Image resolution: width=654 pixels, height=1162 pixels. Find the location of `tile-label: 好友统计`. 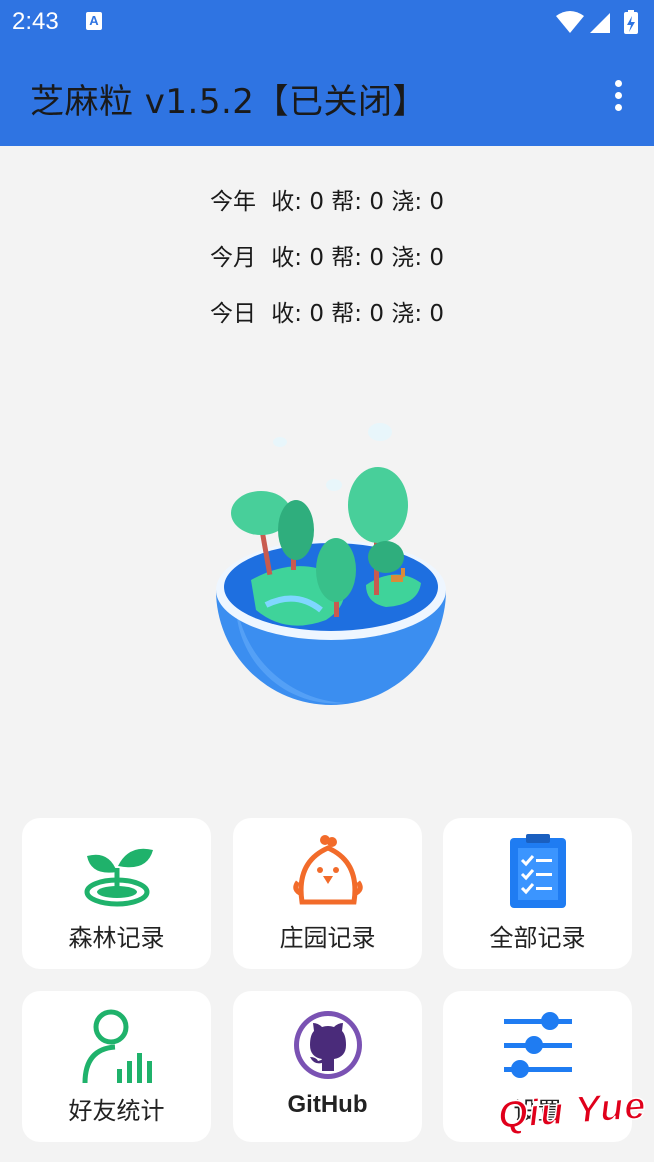

tile-label: 好友统计 is located at coordinates (116, 1111).